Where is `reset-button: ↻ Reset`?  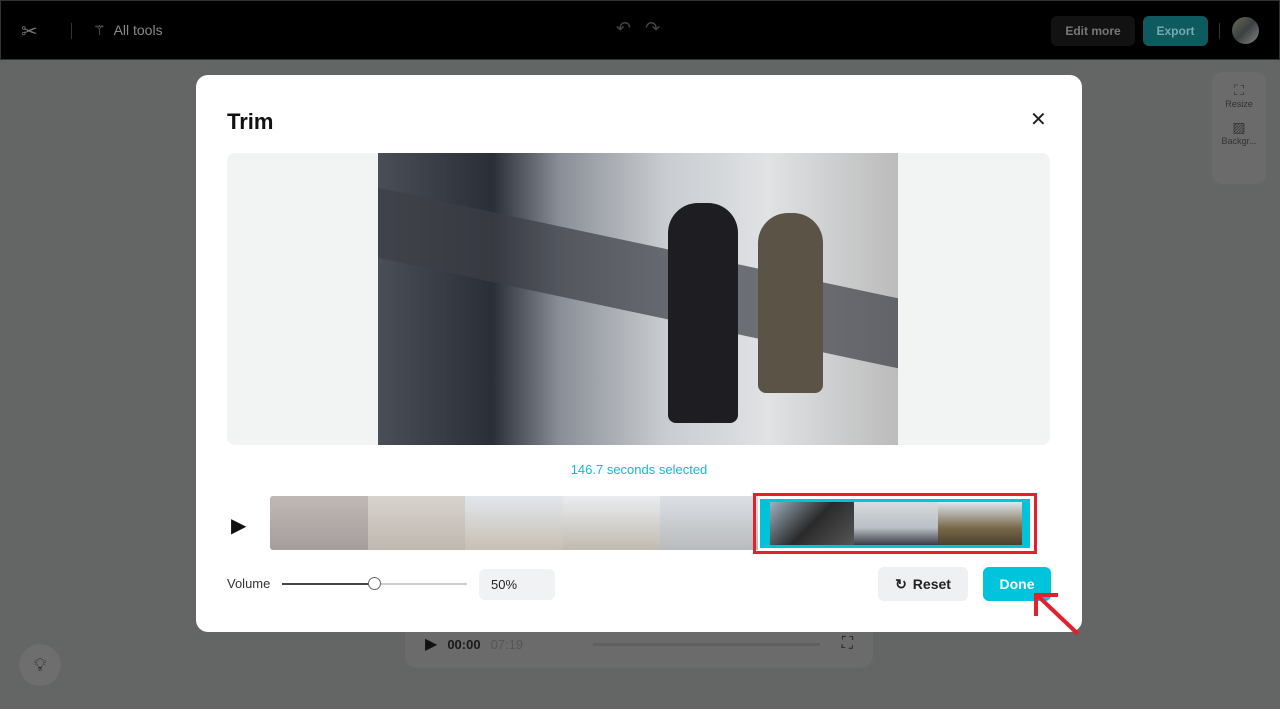
reset-button: ↻ Reset is located at coordinates (923, 584).